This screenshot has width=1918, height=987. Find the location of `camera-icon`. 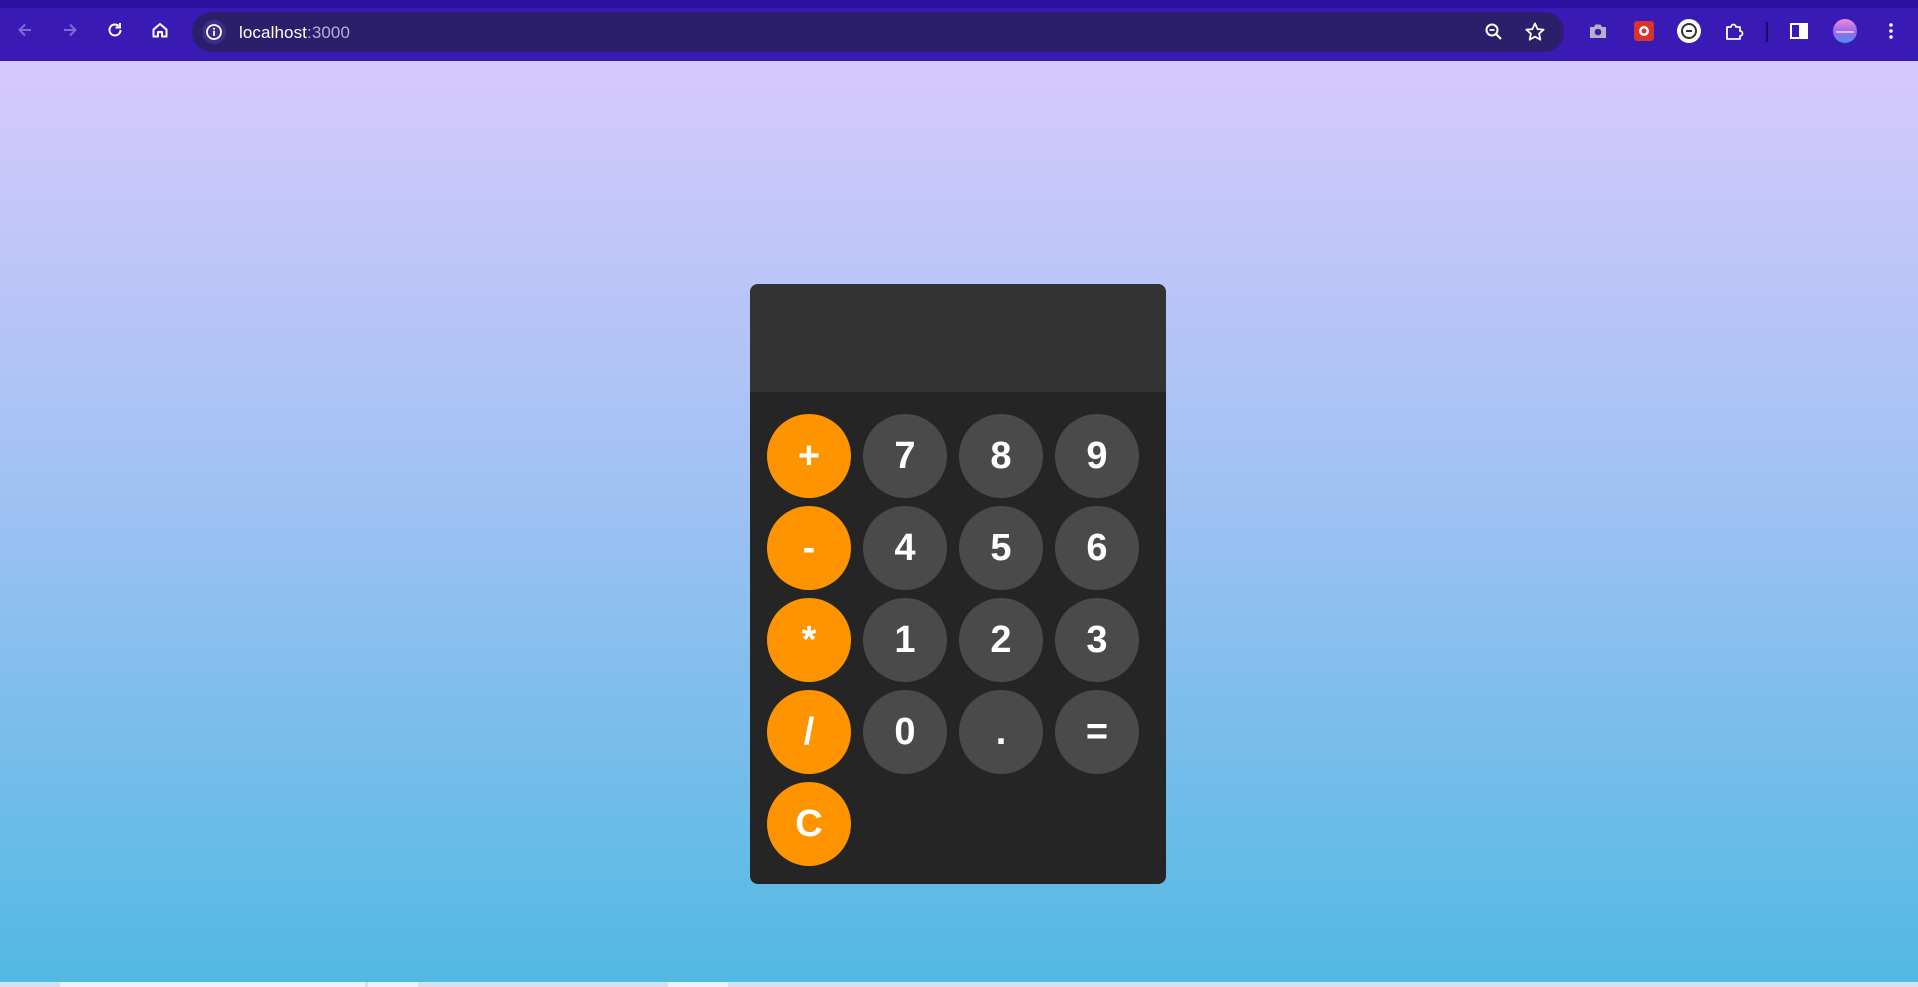

camera-icon is located at coordinates (1598, 31).